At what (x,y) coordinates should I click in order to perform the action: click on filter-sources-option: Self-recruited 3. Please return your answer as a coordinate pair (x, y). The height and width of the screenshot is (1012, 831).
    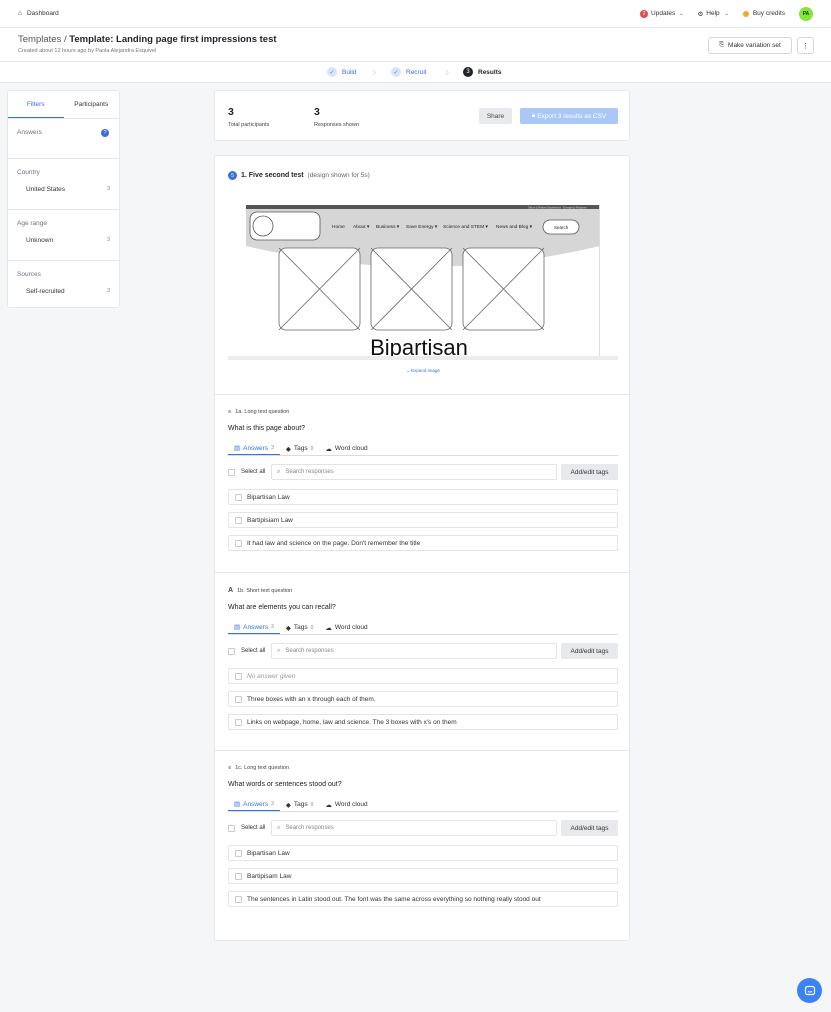
    Looking at the image, I should click on (63, 291).